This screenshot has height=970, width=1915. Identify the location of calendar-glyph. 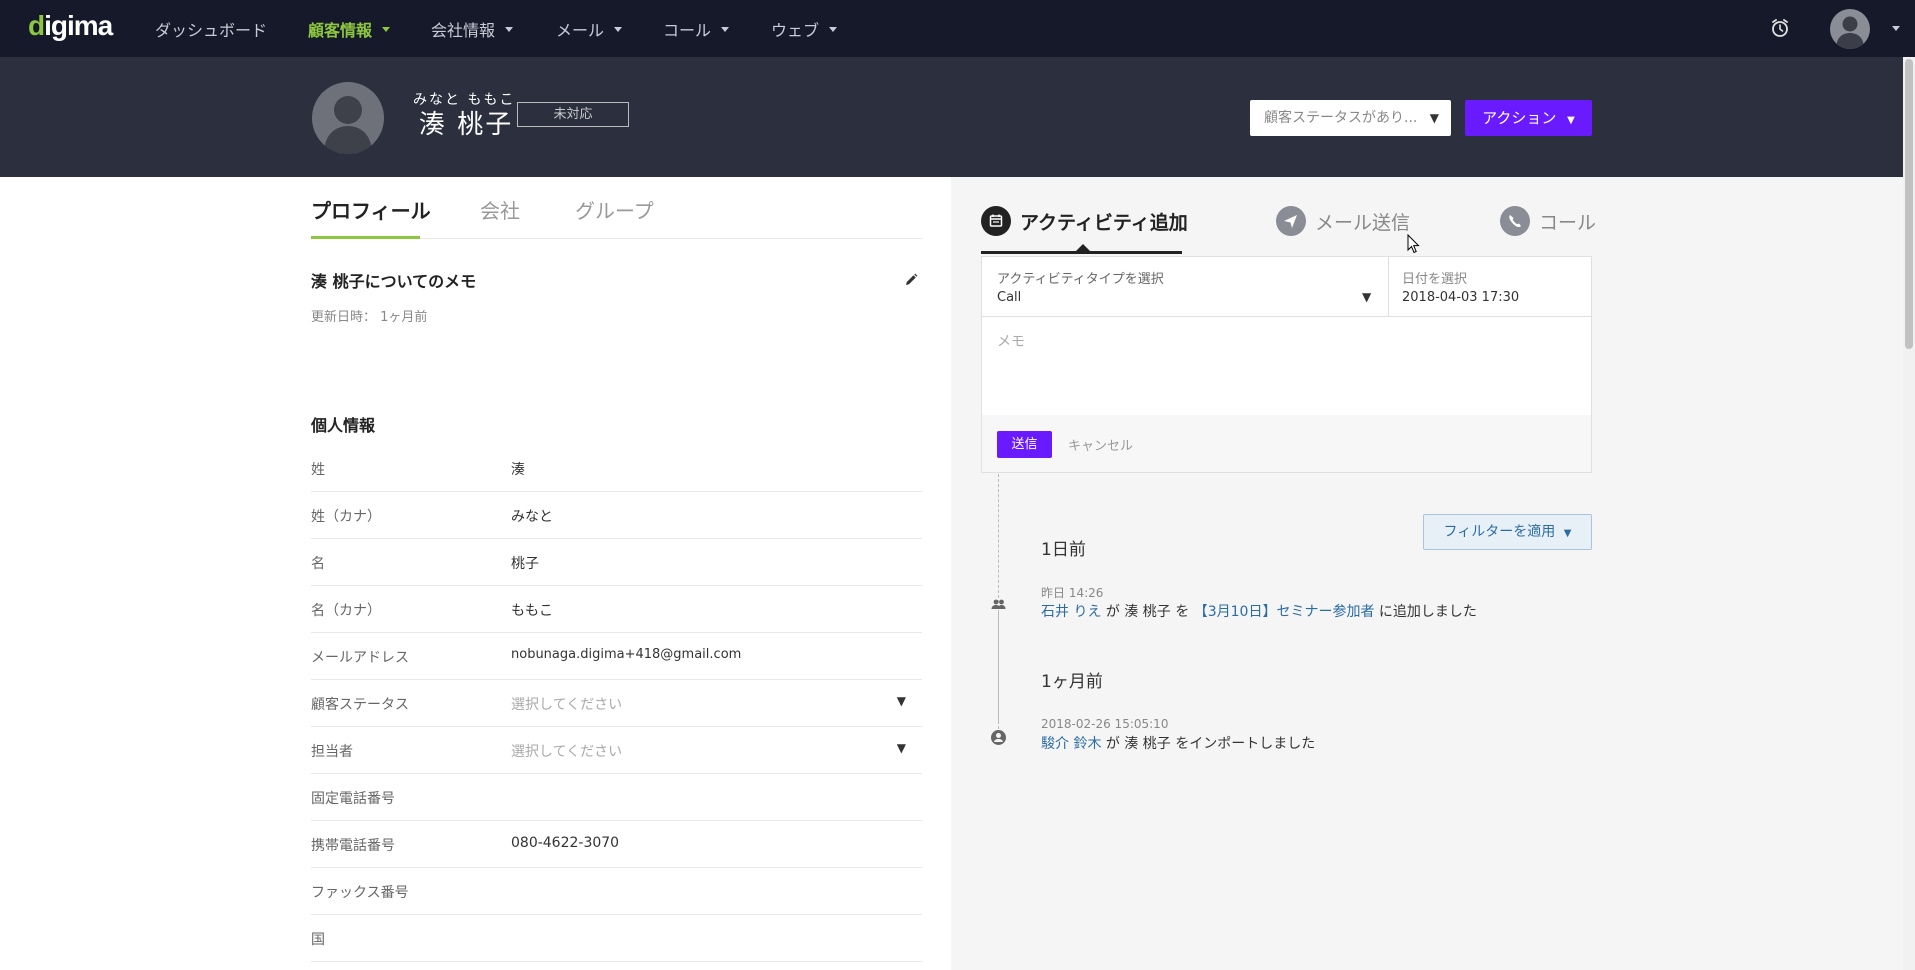
(996, 220).